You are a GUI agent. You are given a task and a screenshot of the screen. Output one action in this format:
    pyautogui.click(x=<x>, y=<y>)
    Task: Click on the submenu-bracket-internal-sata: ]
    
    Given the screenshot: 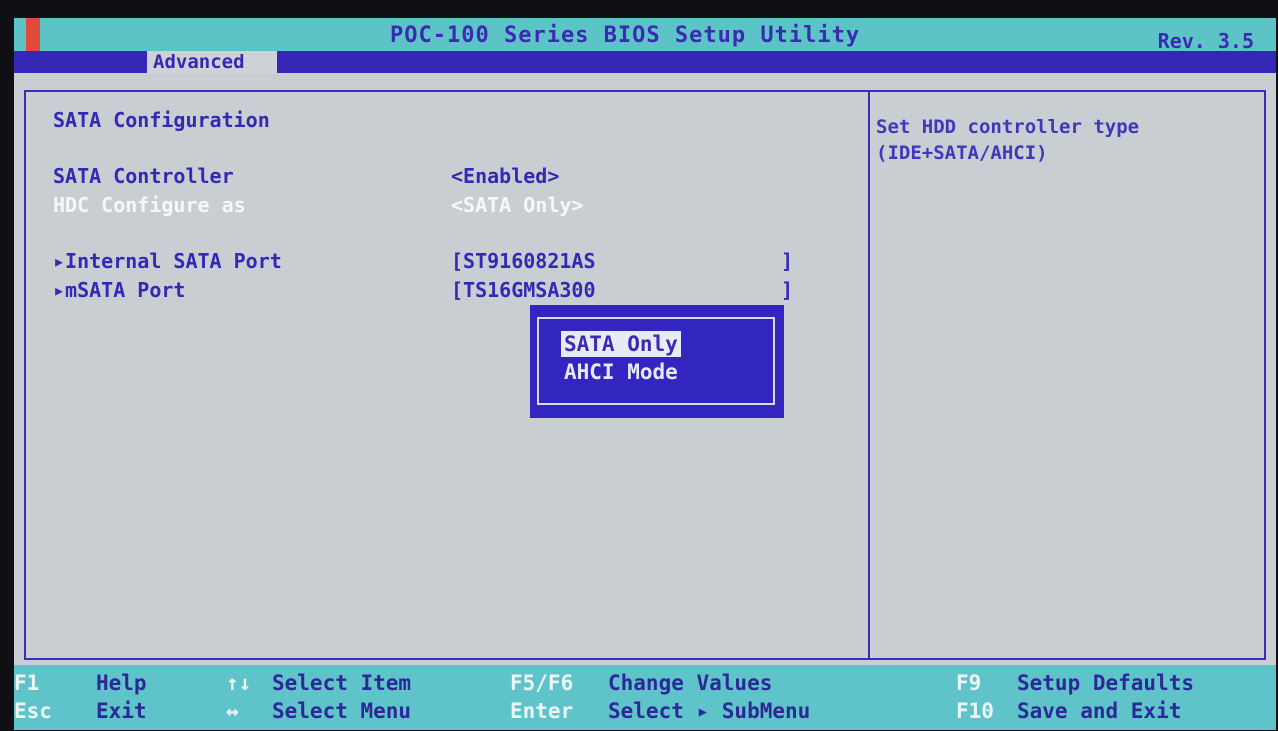 What is the action you would take?
    pyautogui.click(x=787, y=261)
    